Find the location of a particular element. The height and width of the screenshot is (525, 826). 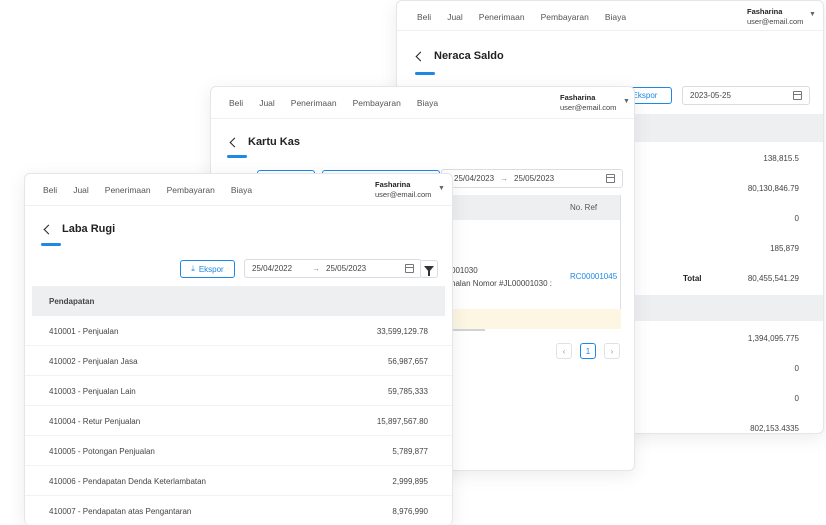

page-title-text: Neraca Saldo is located at coordinates (469, 56).